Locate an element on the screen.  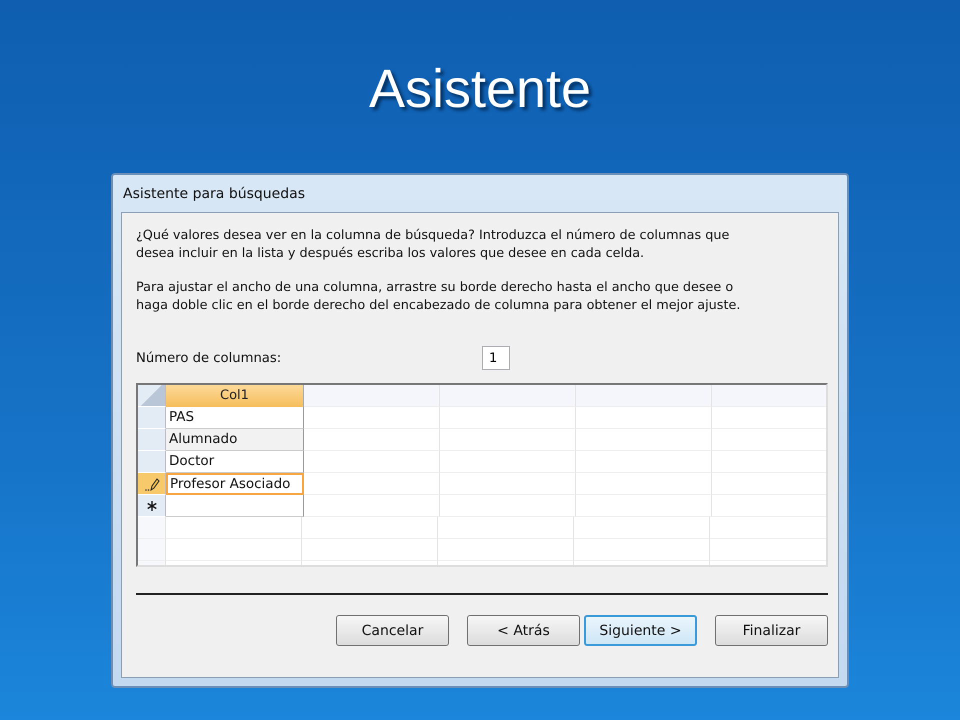
table-cell is located at coordinates (235, 506).